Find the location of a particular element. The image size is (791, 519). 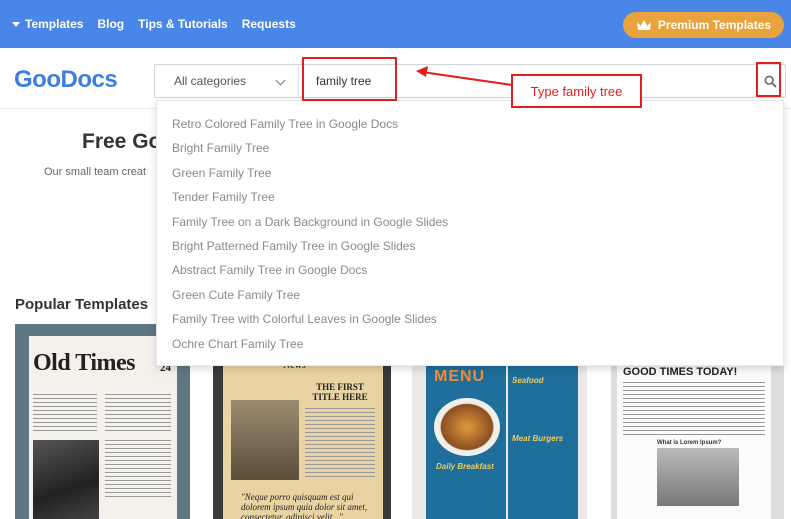

food-plate-image is located at coordinates (467, 427).